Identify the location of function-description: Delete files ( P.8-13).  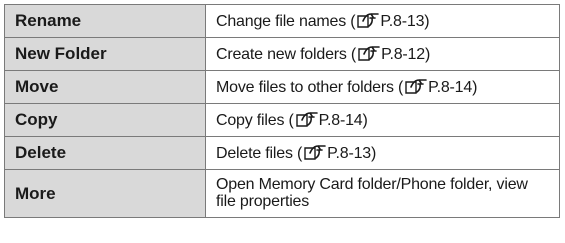
(382, 153).